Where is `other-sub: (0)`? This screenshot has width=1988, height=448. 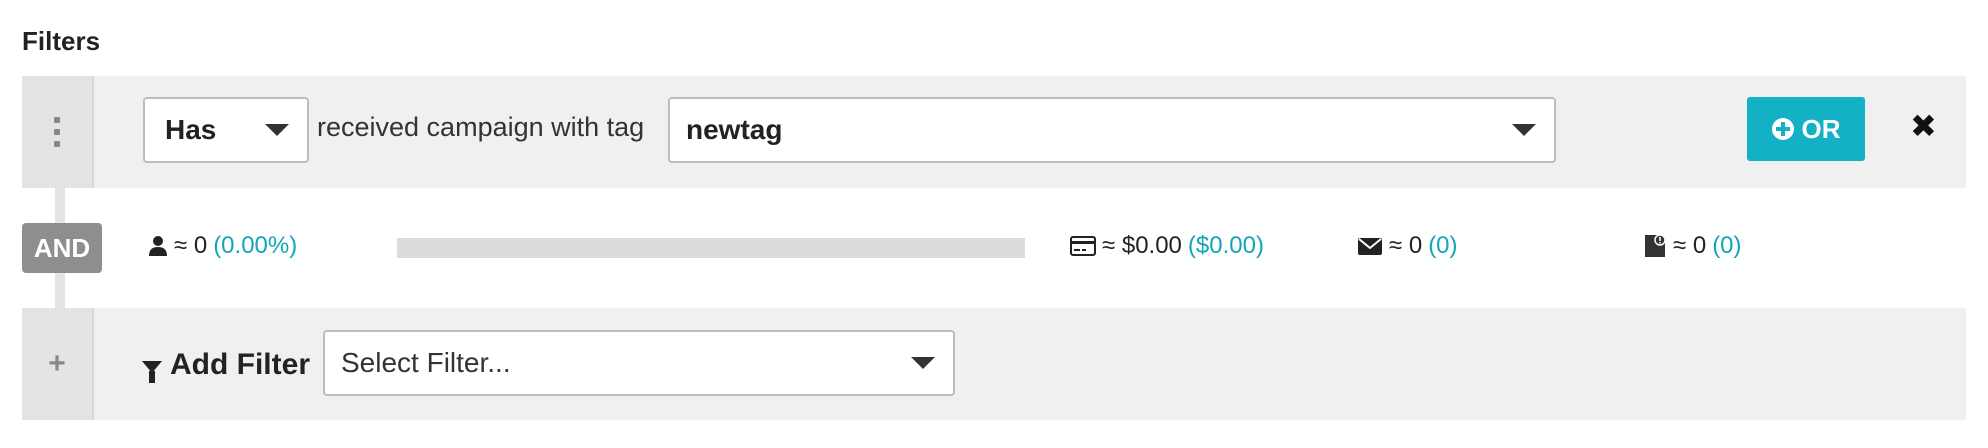
other-sub: (0) is located at coordinates (1726, 246).